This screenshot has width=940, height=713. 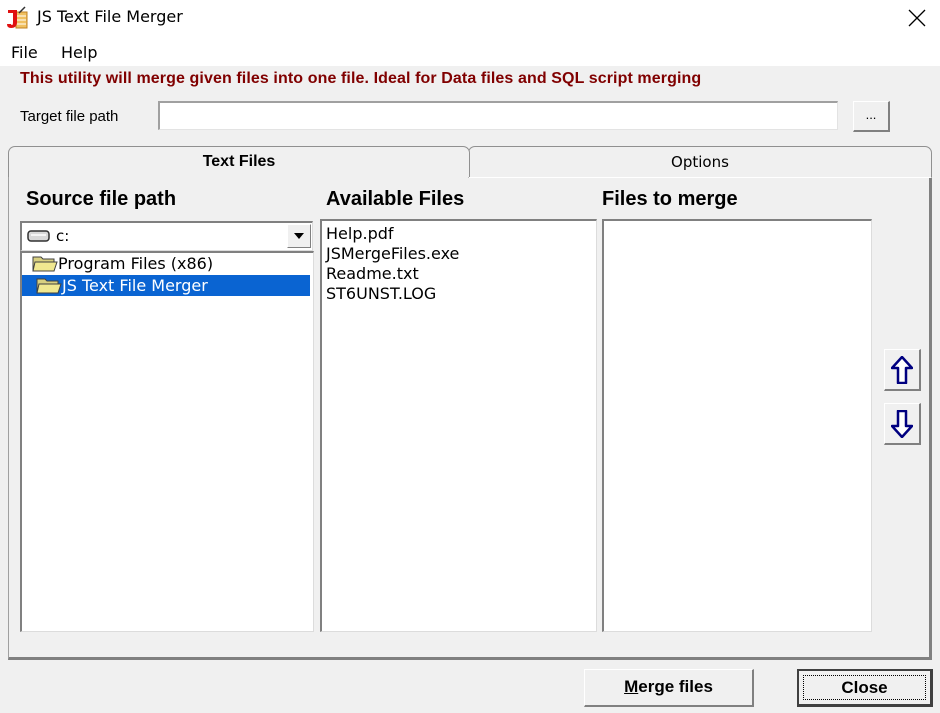 What do you see at coordinates (459, 254) in the screenshot?
I see `file-item: JSMergeFiles.exe` at bounding box center [459, 254].